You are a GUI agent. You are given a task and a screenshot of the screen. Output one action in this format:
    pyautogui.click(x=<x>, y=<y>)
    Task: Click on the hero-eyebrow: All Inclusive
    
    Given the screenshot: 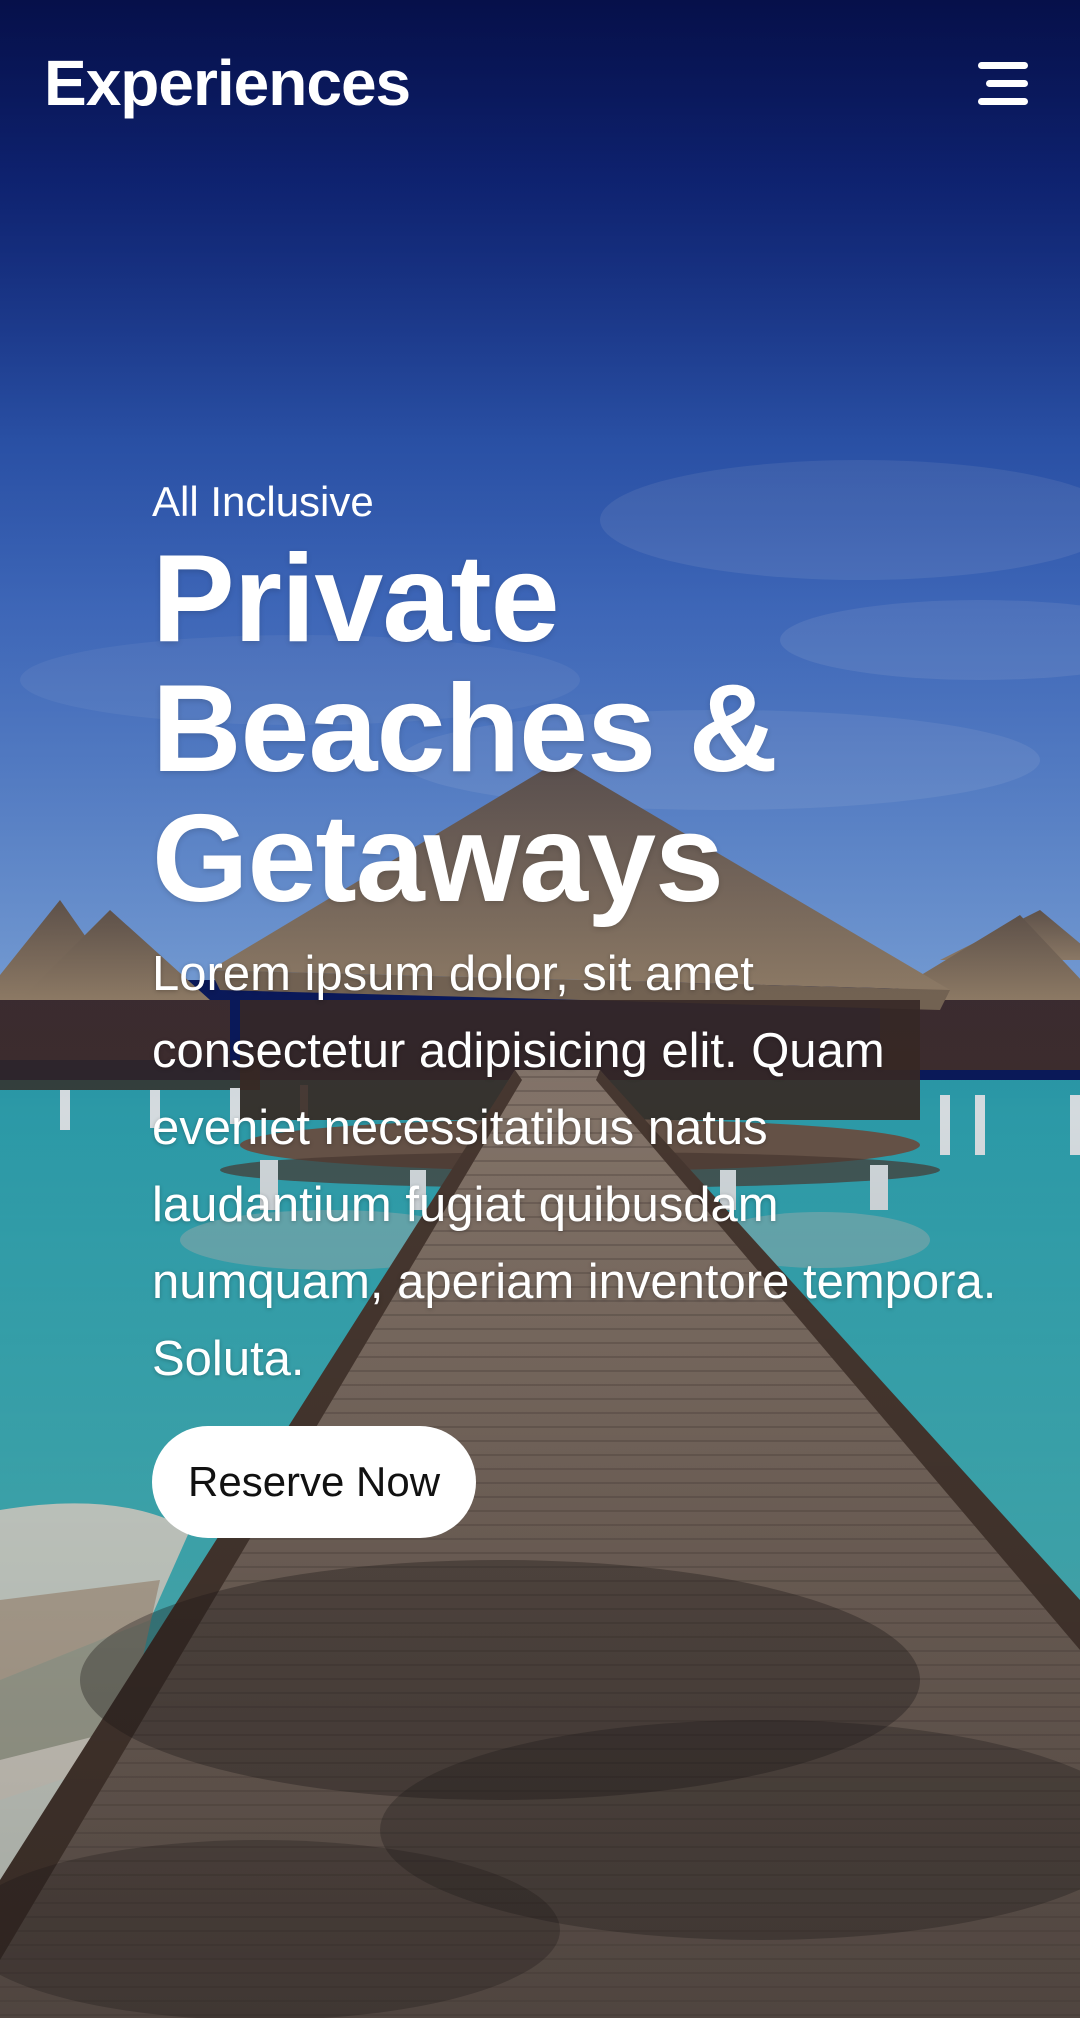 What is the action you would take?
    pyautogui.click(x=263, y=501)
    